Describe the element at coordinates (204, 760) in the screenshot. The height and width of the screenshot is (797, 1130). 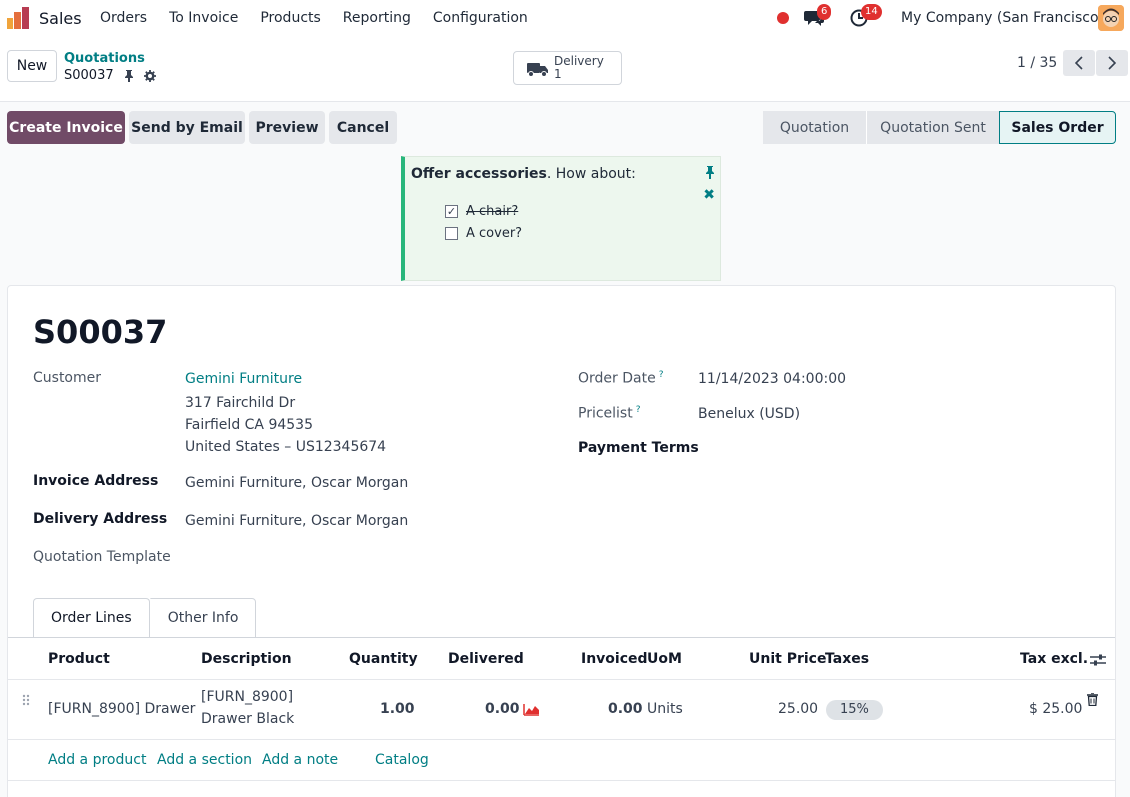
I see `add-section-link: Add a section` at that location.